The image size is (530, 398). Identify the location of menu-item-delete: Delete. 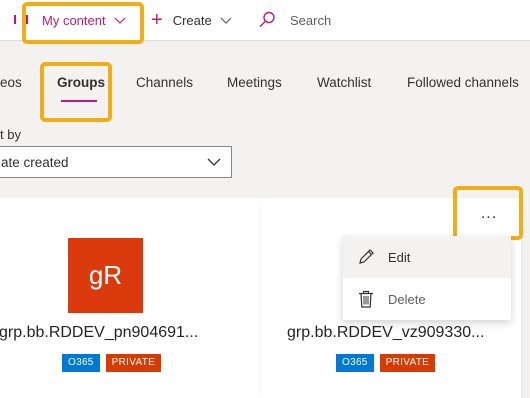
(427, 299).